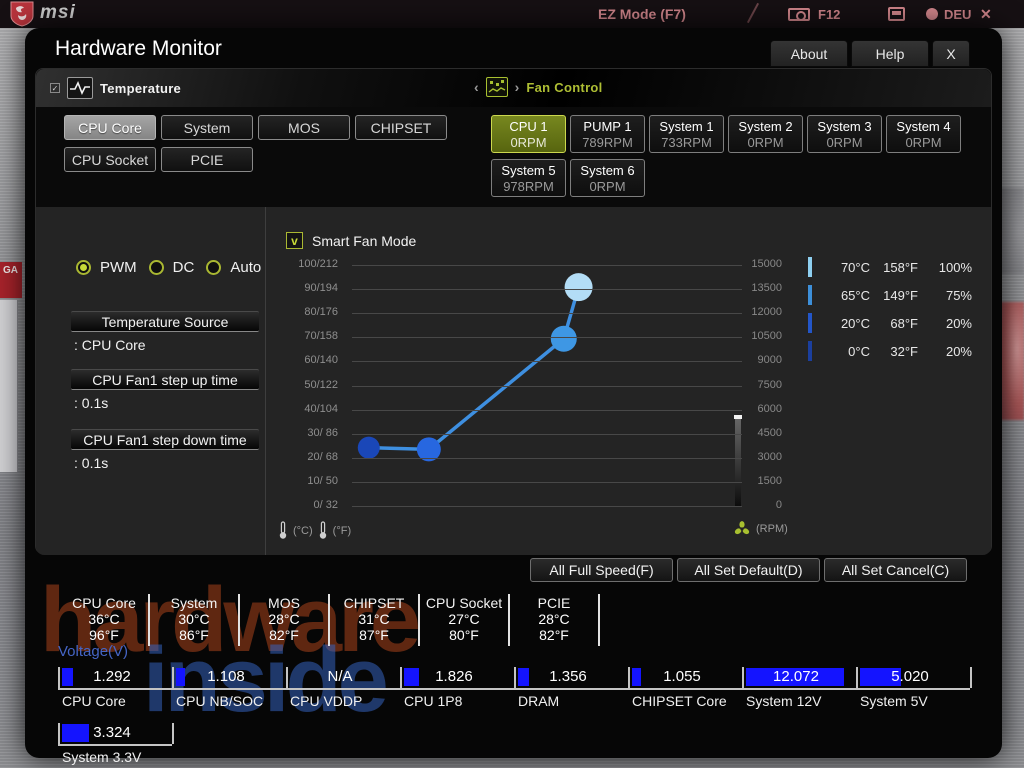  I want to click on fan-button-pump-1: PUMP 1 789RPM, so click(607, 134).